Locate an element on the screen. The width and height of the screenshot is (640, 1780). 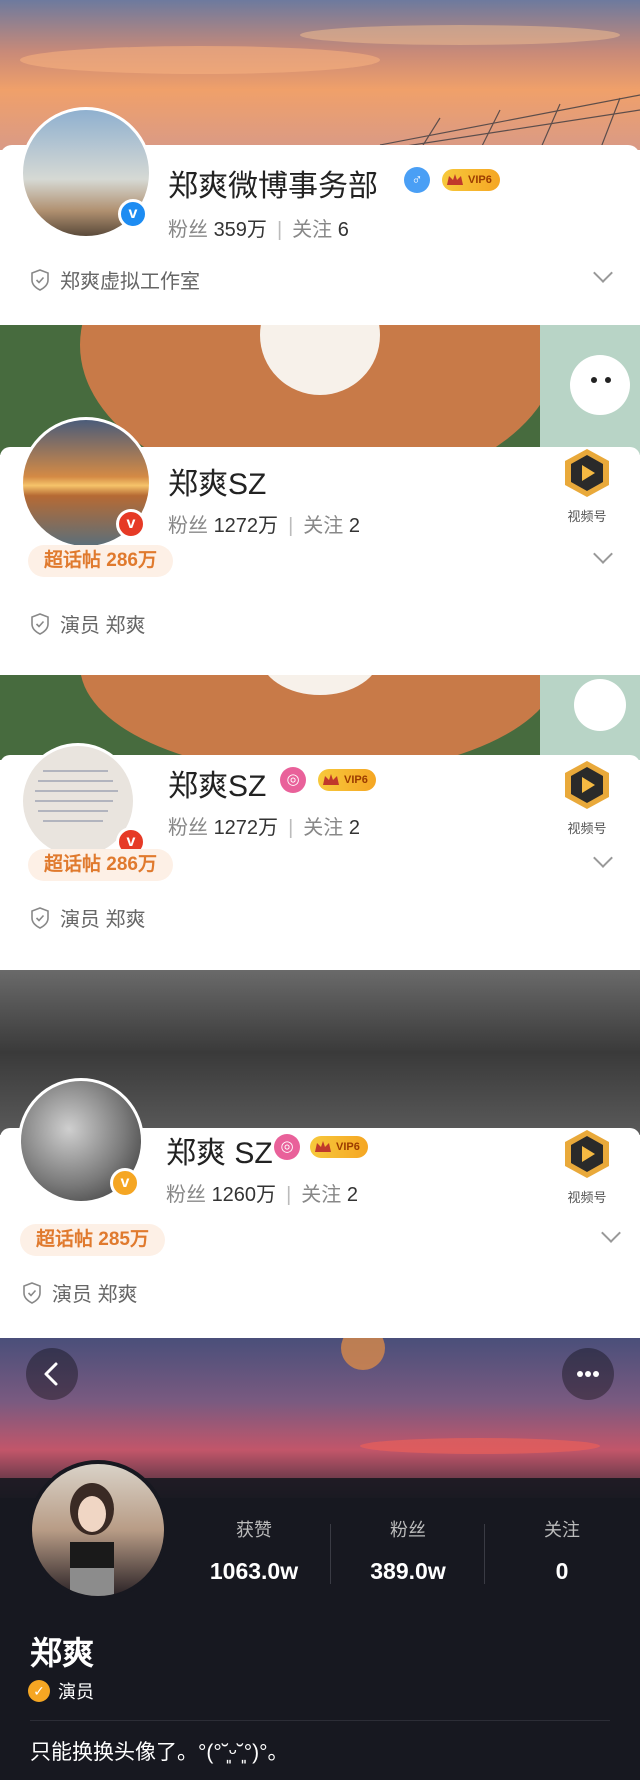
profile-name: 郑爽 SZ is located at coordinates (219, 1153).